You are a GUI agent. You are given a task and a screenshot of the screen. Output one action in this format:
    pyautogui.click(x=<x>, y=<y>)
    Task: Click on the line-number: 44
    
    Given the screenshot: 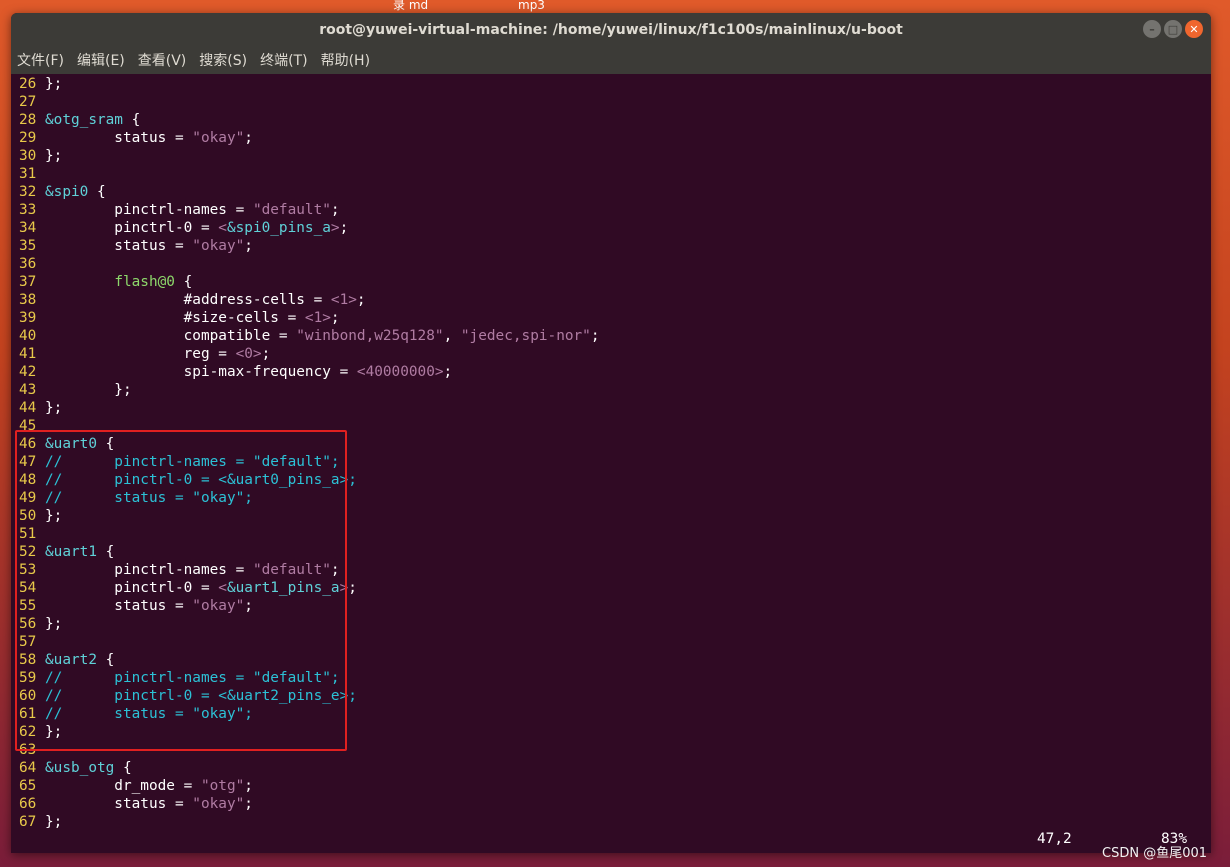 What is the action you would take?
    pyautogui.click(x=32, y=408)
    